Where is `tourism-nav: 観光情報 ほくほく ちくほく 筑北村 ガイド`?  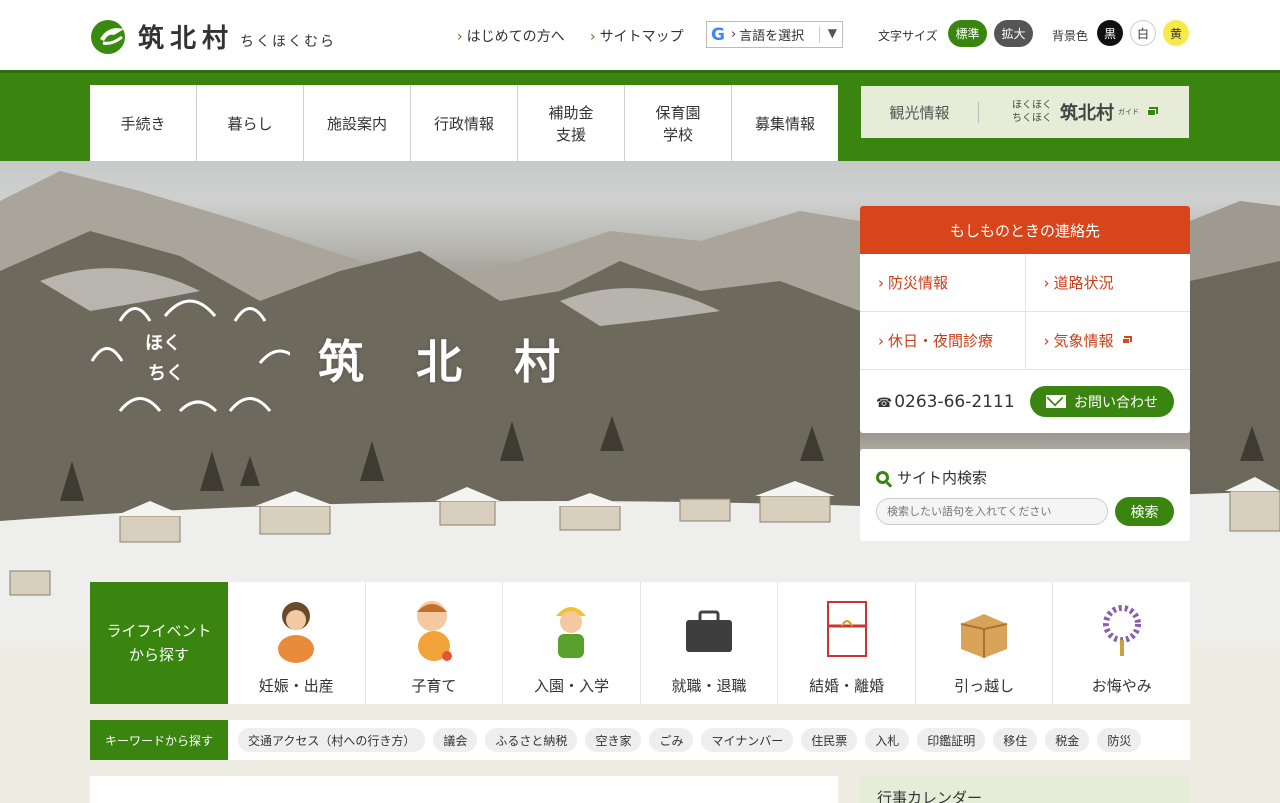
tourism-nav: 観光情報 ほくほく ちくほく 筑北村 ガイド is located at coordinates (1025, 112).